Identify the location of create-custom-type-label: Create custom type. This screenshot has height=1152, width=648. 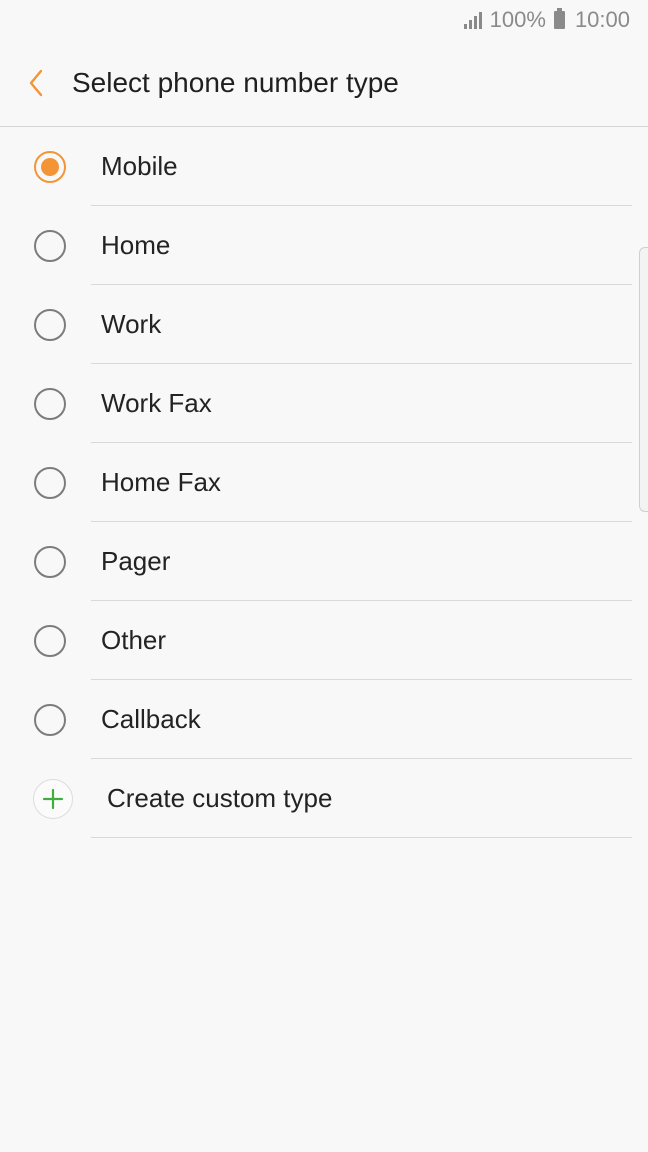
(220, 798).